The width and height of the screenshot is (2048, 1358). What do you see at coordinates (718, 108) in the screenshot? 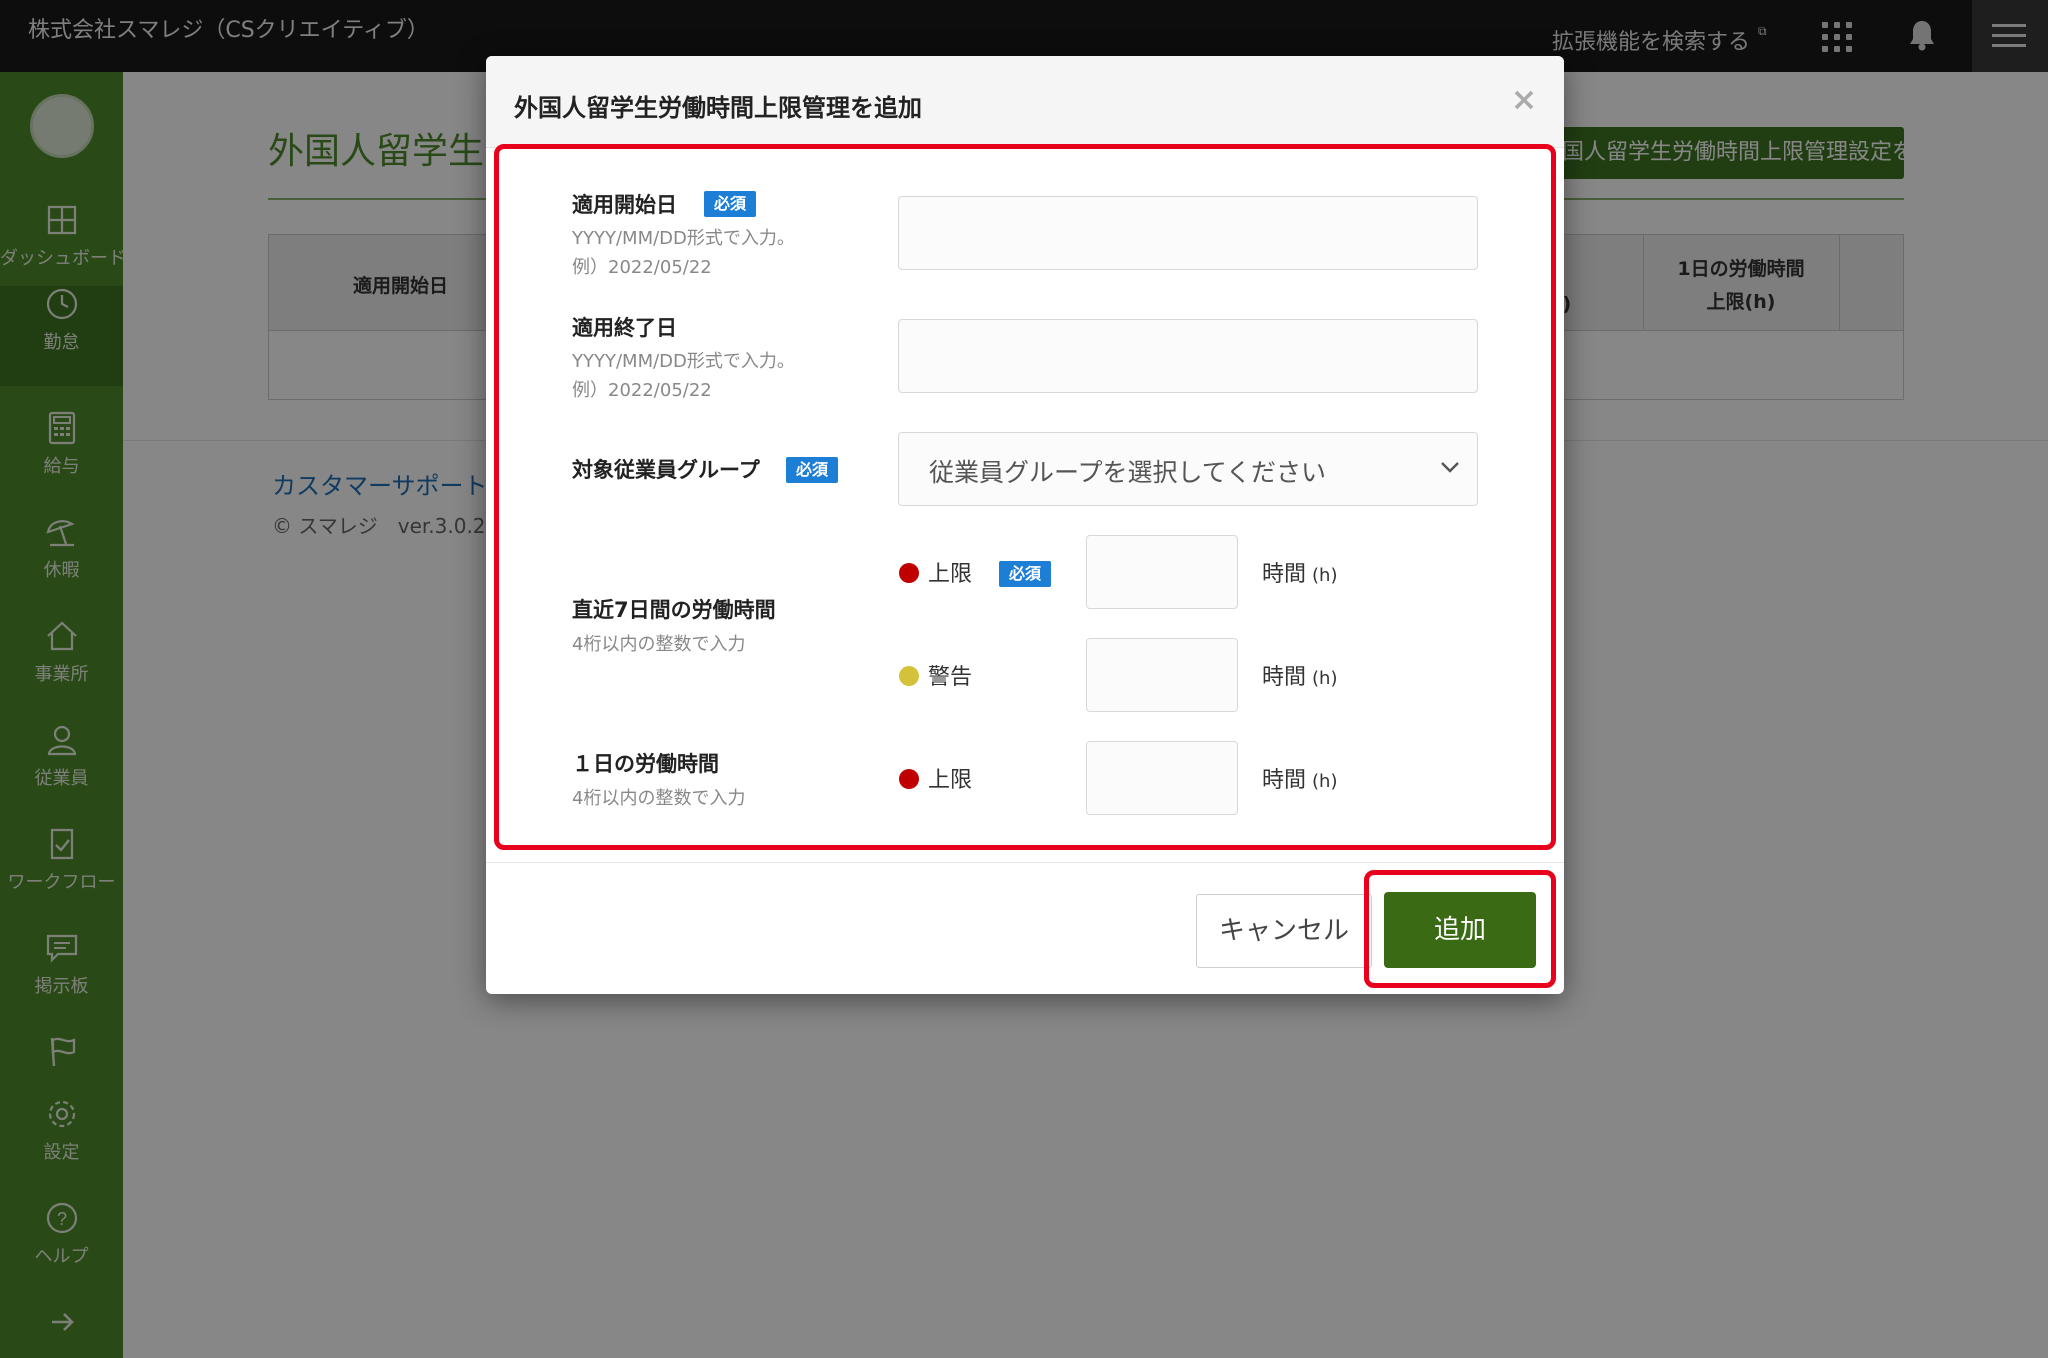
I see `dialog-title: 外国人留学生労働時間上限管理を追加` at bounding box center [718, 108].